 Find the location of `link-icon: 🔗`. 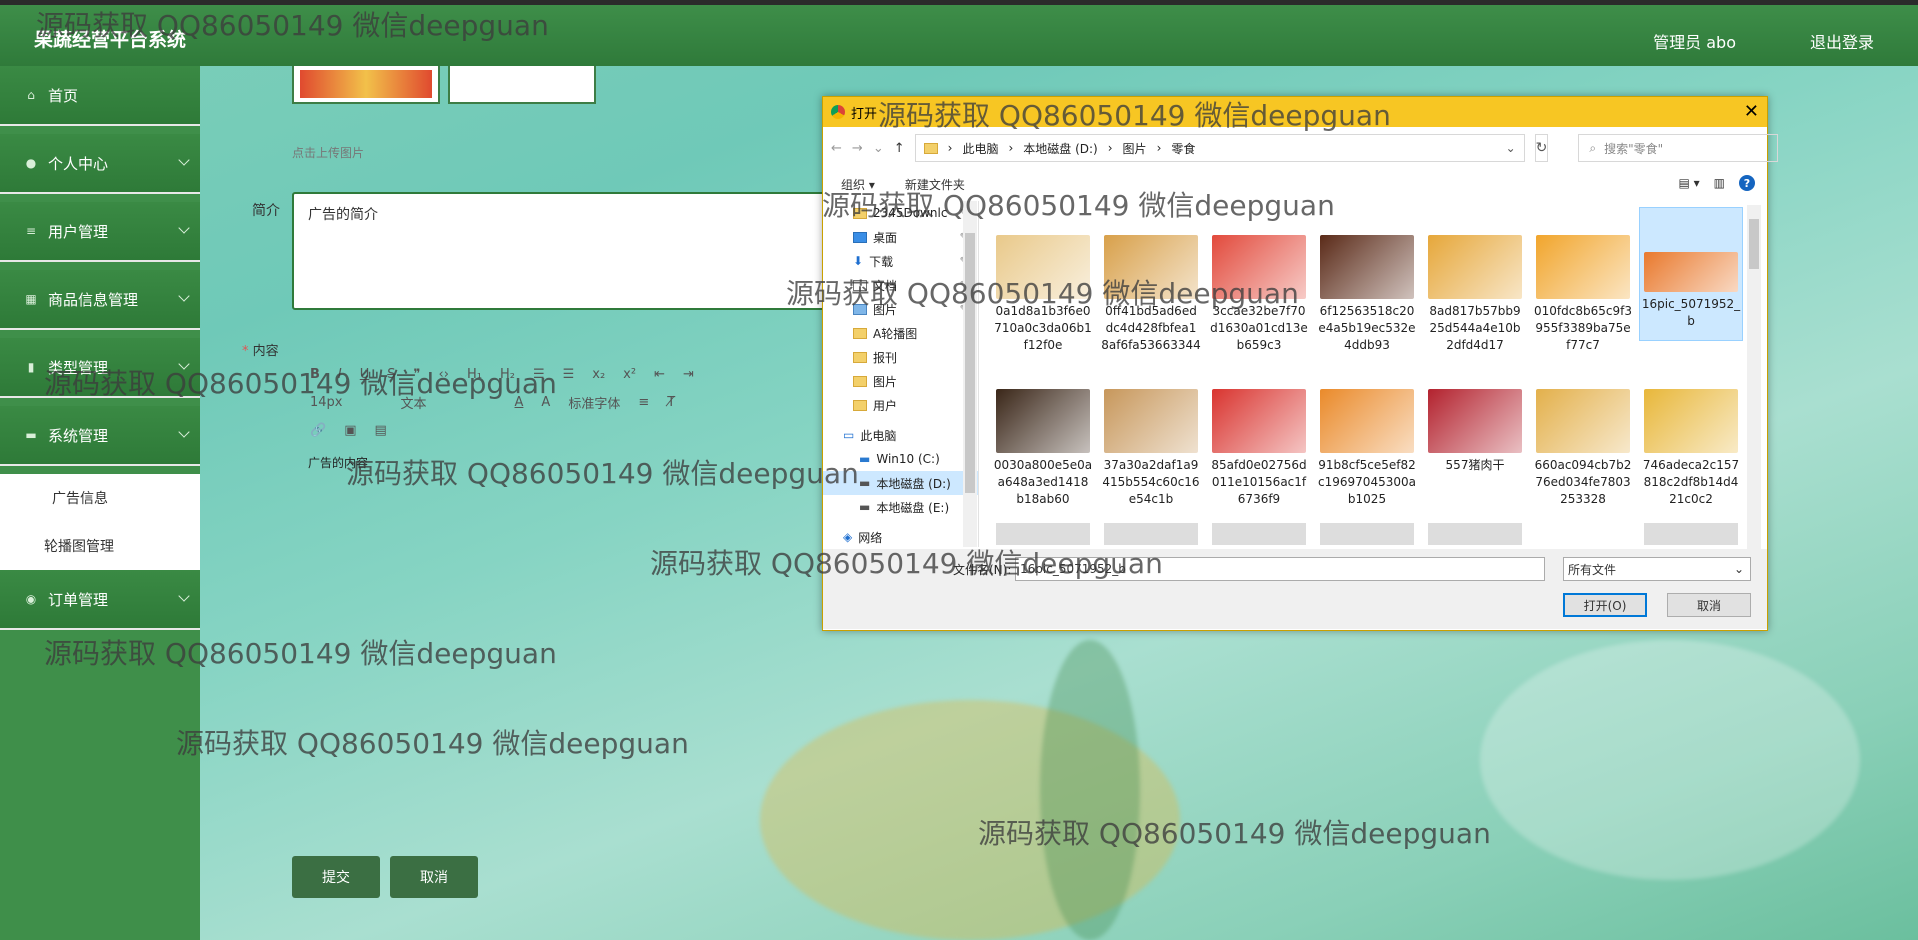

link-icon: 🔗 is located at coordinates (318, 430).